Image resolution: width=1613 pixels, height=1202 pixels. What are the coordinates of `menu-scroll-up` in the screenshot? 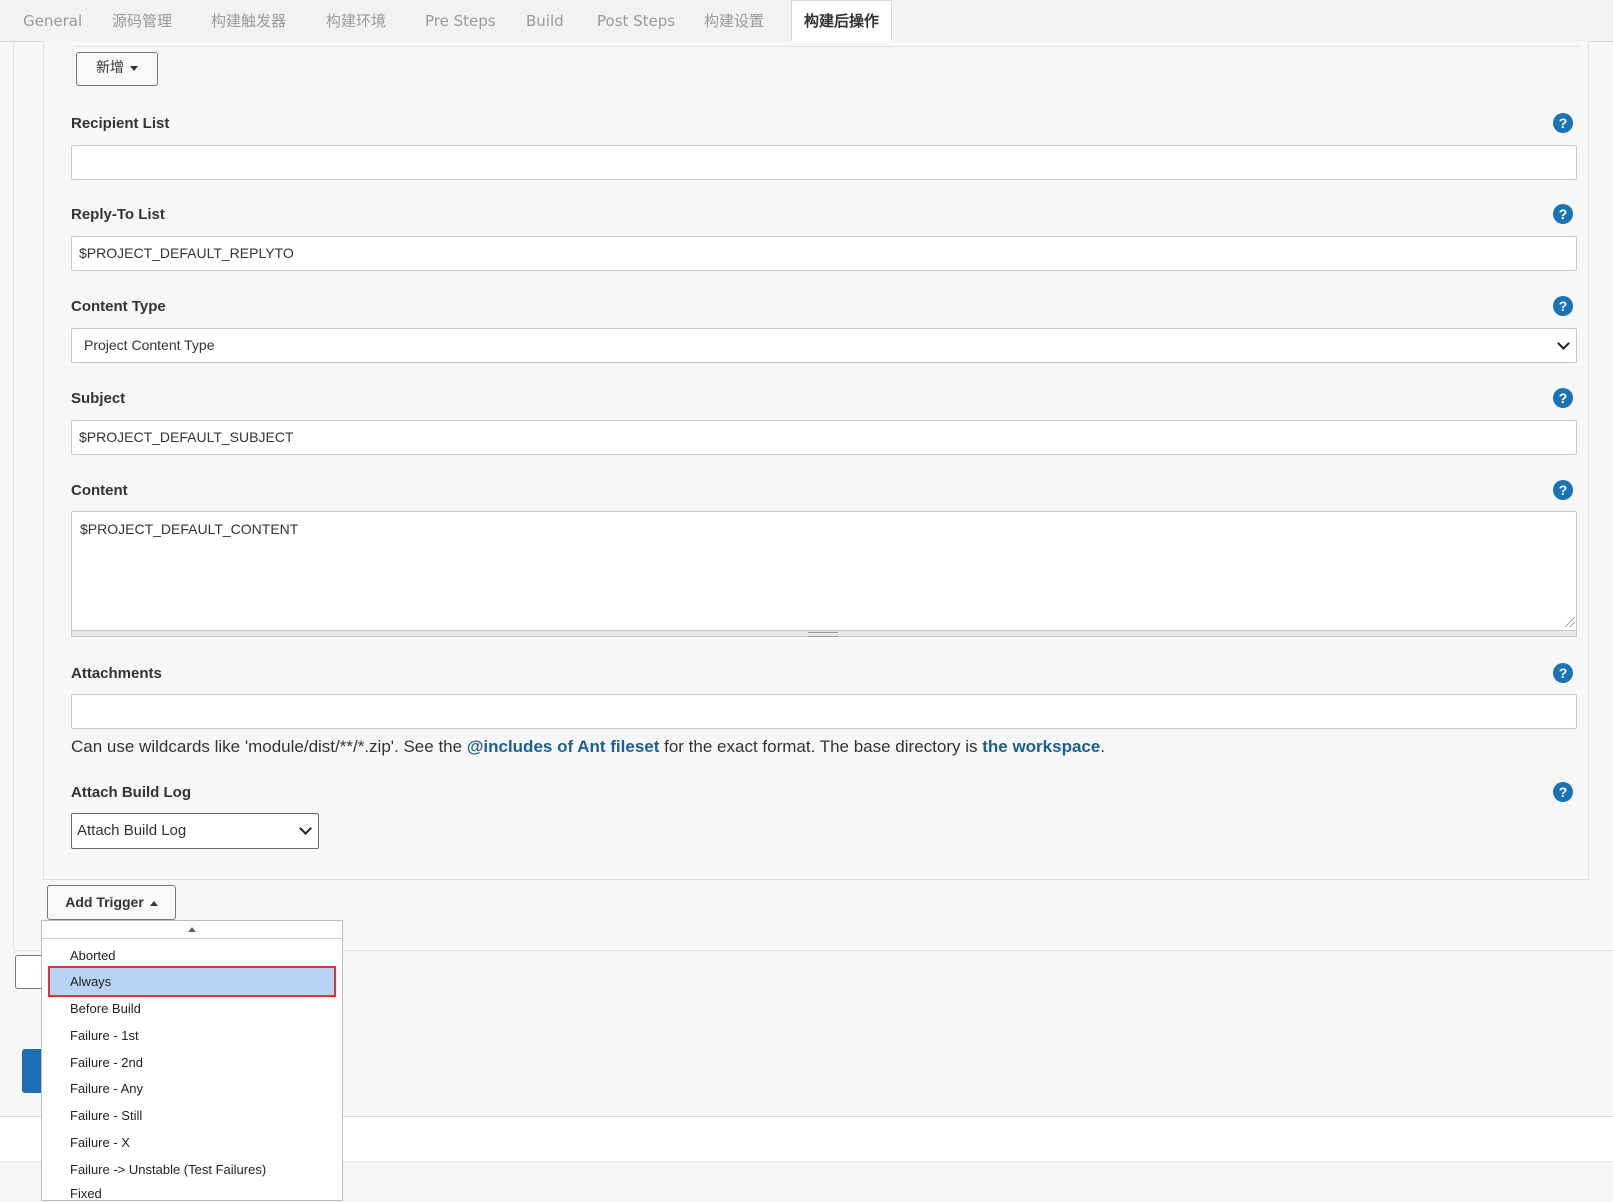 It's located at (192, 930).